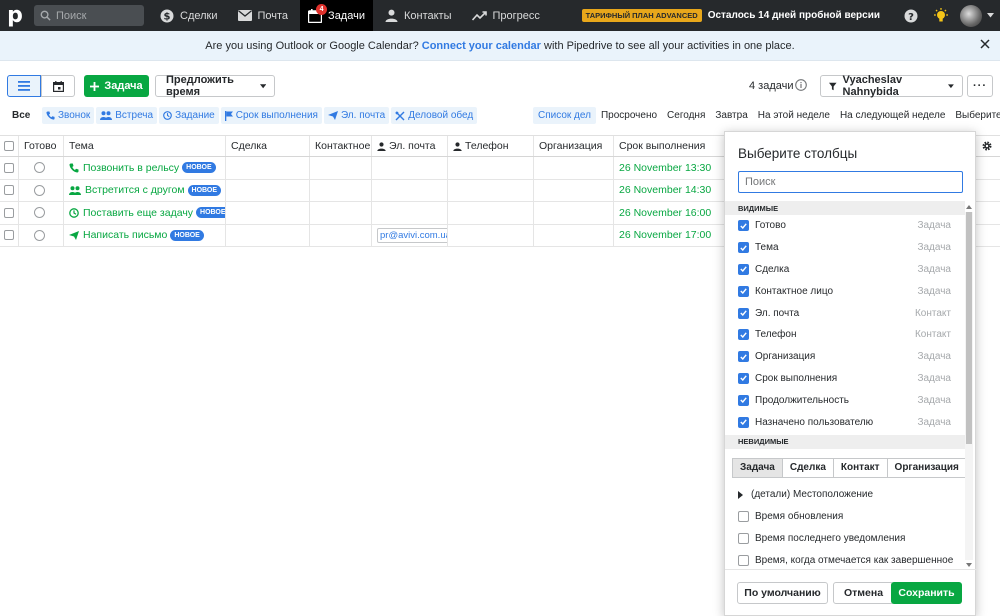  Describe the element at coordinates (731, 115) in the screenshot. I see `period-tomorrow: Завтра` at that location.